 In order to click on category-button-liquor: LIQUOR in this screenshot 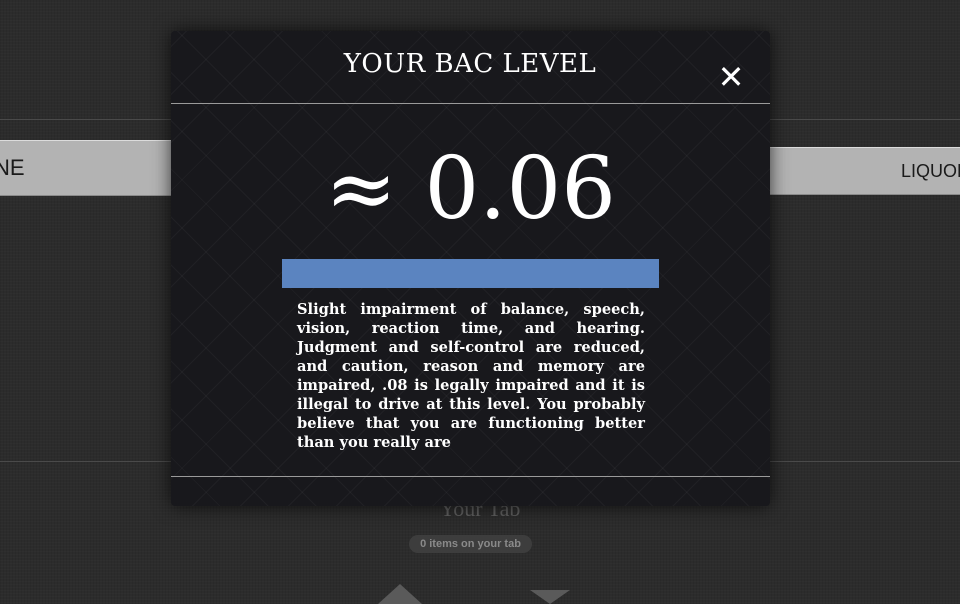, I will do `click(864, 171)`.